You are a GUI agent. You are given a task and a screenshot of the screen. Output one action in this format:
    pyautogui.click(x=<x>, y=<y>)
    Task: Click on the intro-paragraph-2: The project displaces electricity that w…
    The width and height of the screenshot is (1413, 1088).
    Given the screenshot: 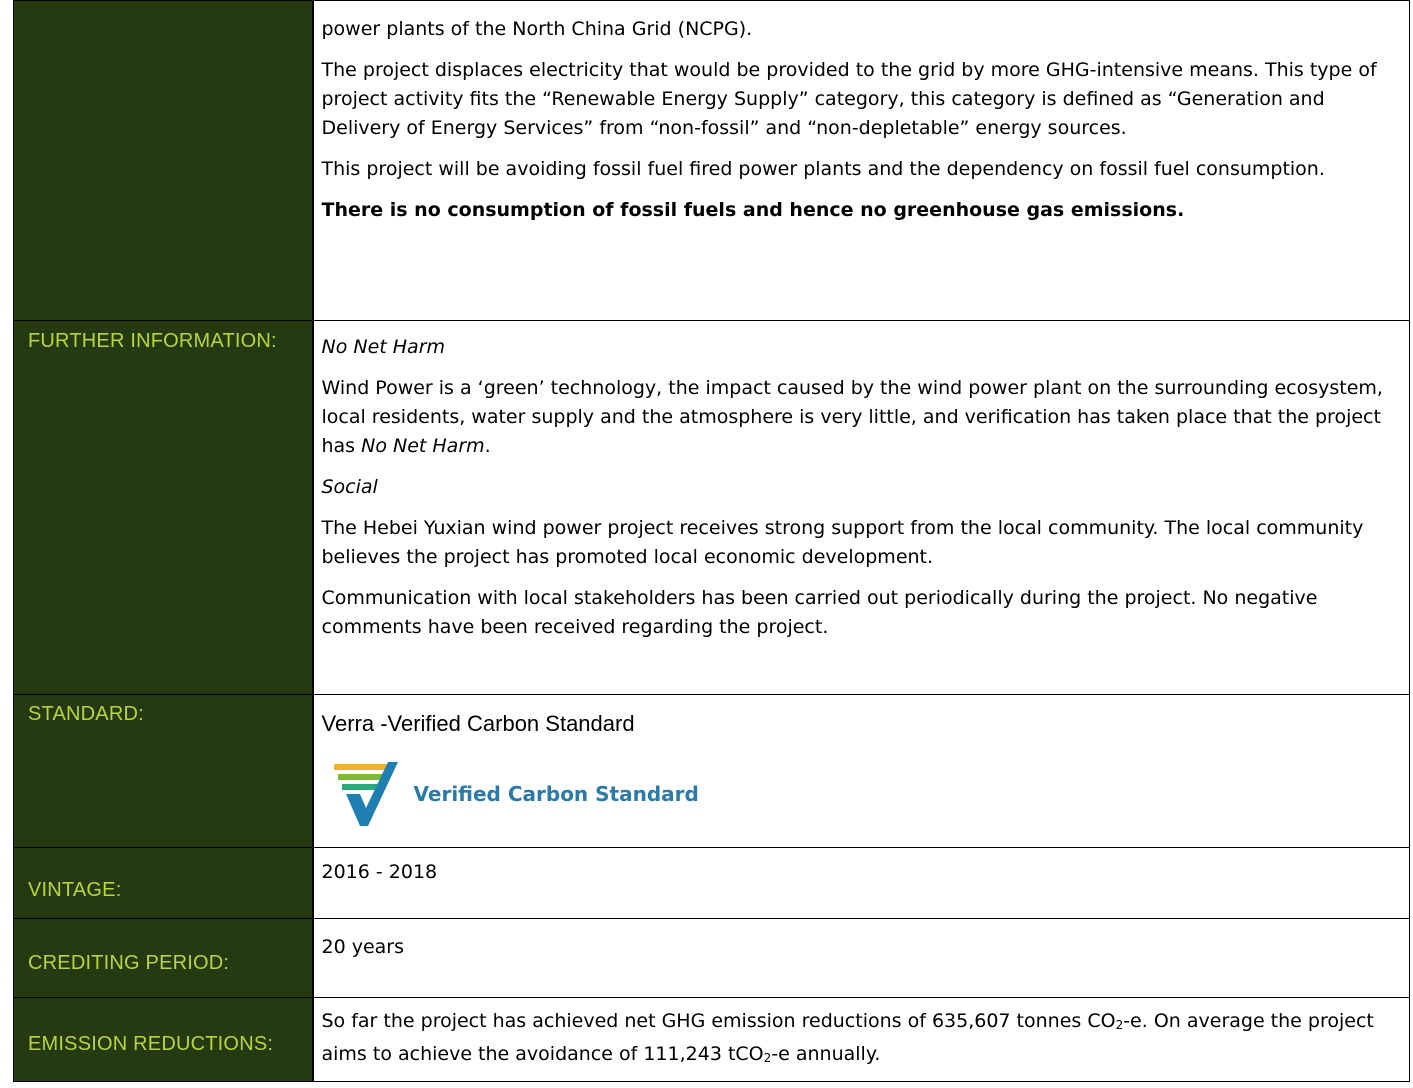 What is the action you would take?
    pyautogui.click(x=849, y=99)
    